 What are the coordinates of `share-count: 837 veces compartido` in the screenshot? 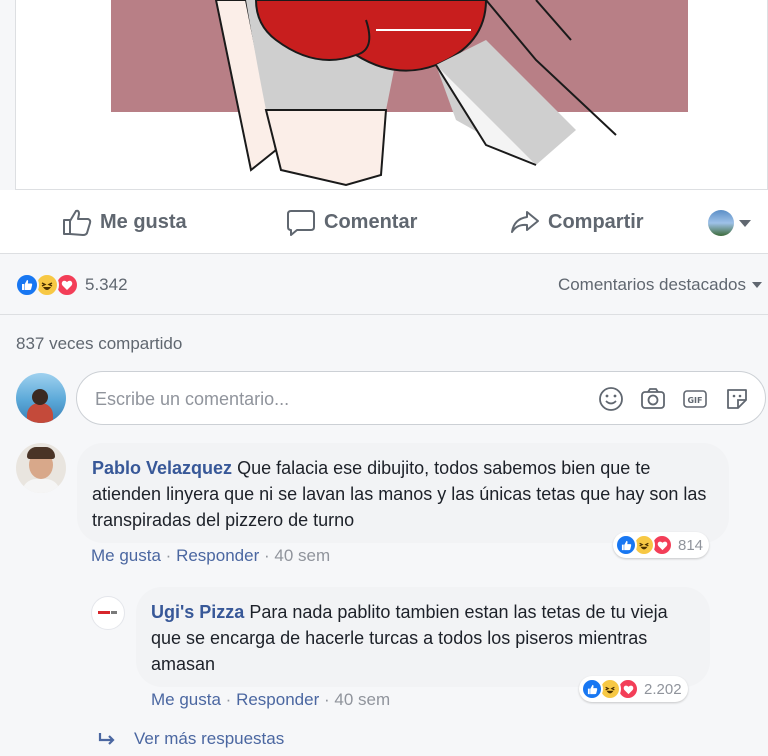 It's located at (99, 344).